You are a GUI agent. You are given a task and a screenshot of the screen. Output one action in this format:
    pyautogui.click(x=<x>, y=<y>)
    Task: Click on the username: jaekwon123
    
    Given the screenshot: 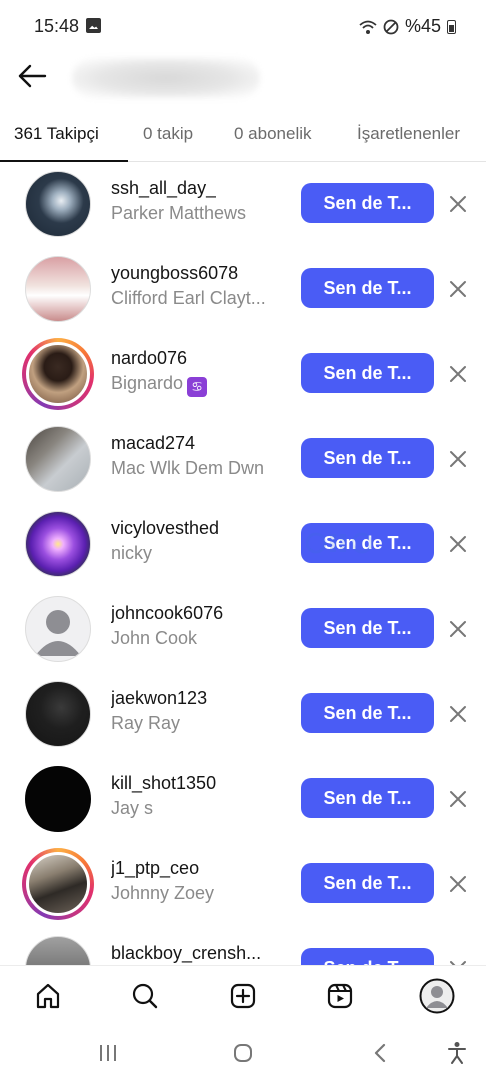 What is the action you would take?
    pyautogui.click(x=159, y=698)
    